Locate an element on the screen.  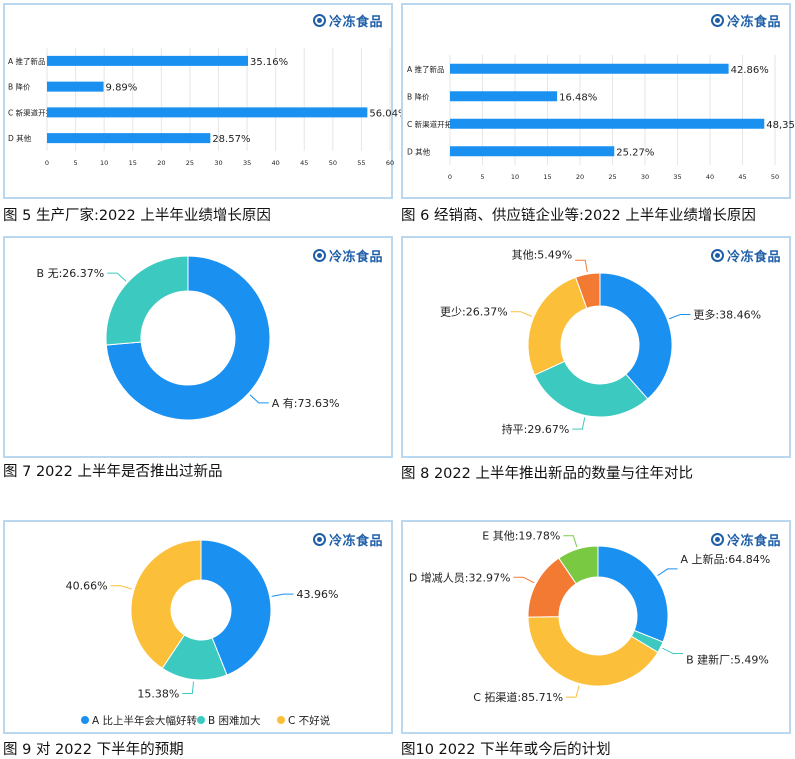
slice-label: B 建新厂:5.49% is located at coordinates (727, 660).